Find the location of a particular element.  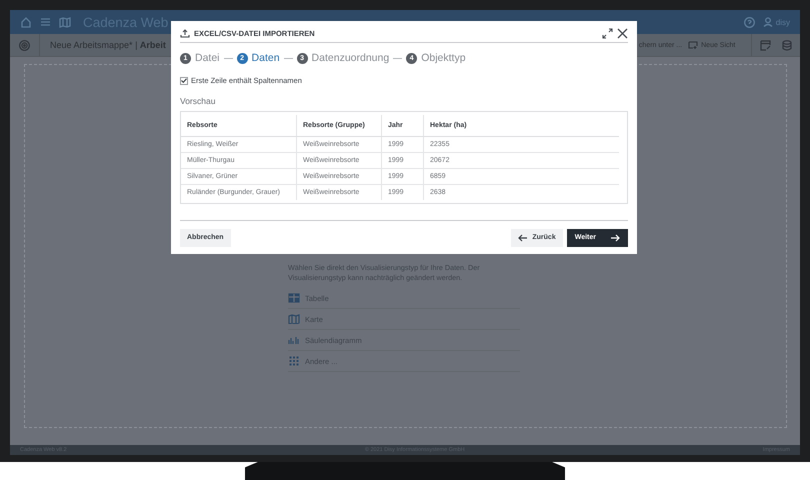

menu-icon is located at coordinates (45, 22).